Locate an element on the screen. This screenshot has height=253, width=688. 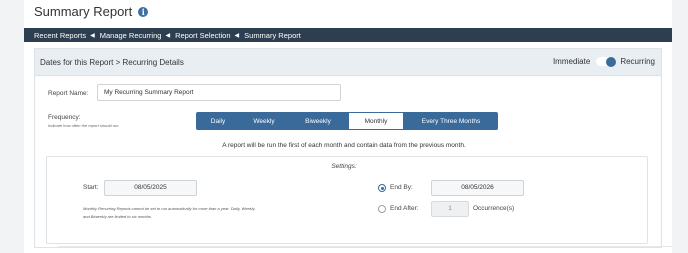
settings-note-line: and Biweekly are limited to six months. is located at coordinates (117, 216).